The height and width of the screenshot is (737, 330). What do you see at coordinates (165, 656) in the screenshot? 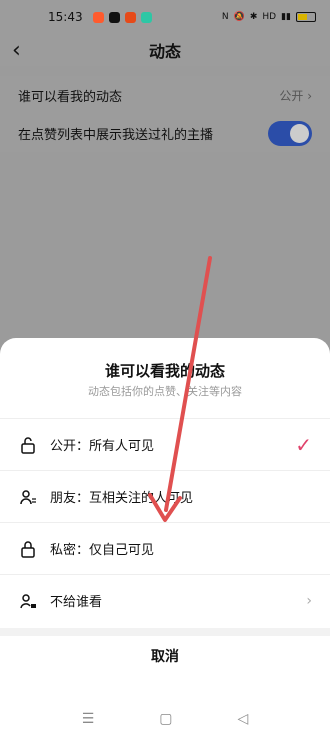
I see `cancel-button: 取消` at bounding box center [165, 656].